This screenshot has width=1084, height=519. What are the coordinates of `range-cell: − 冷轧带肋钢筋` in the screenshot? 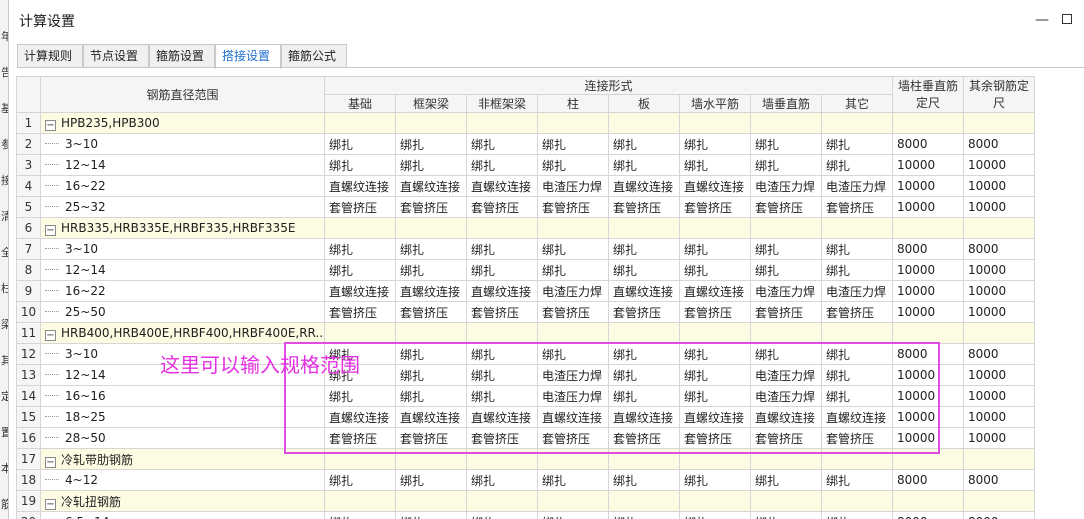 It's located at (182, 459).